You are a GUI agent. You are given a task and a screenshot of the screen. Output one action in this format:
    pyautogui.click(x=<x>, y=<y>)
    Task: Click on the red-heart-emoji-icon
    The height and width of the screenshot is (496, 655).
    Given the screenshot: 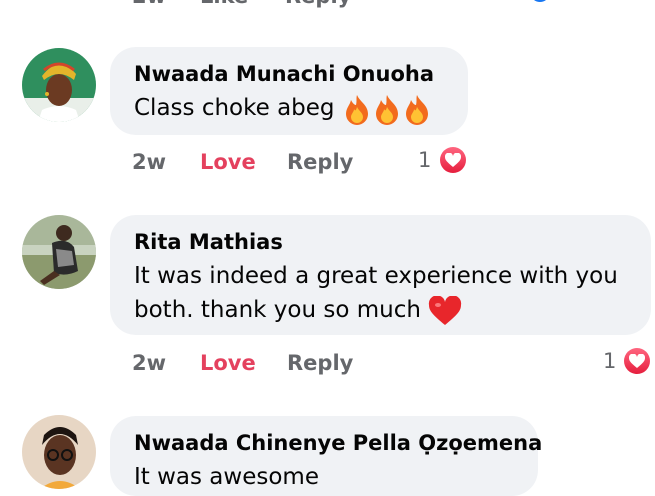 What is the action you would take?
    pyautogui.click(x=445, y=310)
    